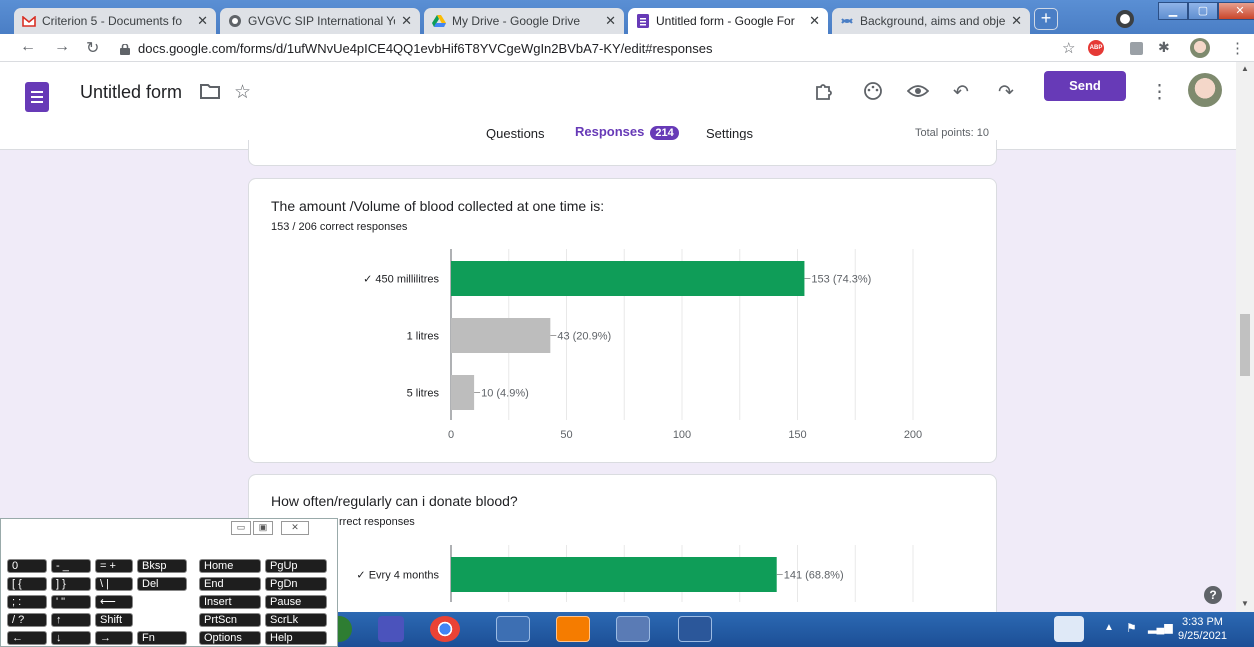 The image size is (1254, 647). I want to click on page-scrollbar: ▲ ▼, so click(1245, 337).